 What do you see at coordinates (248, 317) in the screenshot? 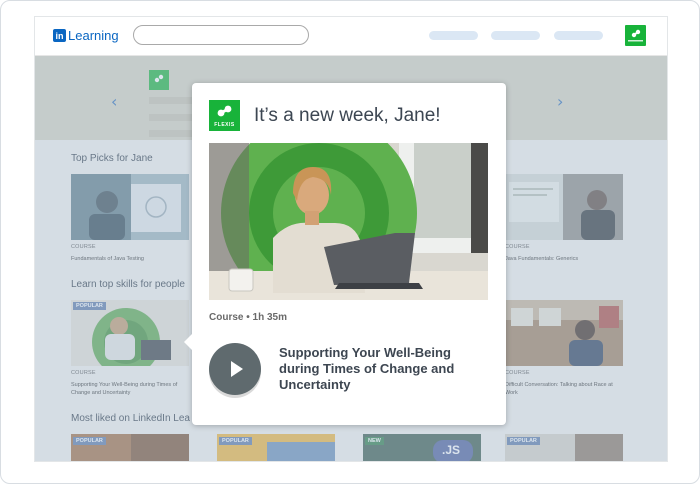
I see `course-meta: Course • 1h 35m` at bounding box center [248, 317].